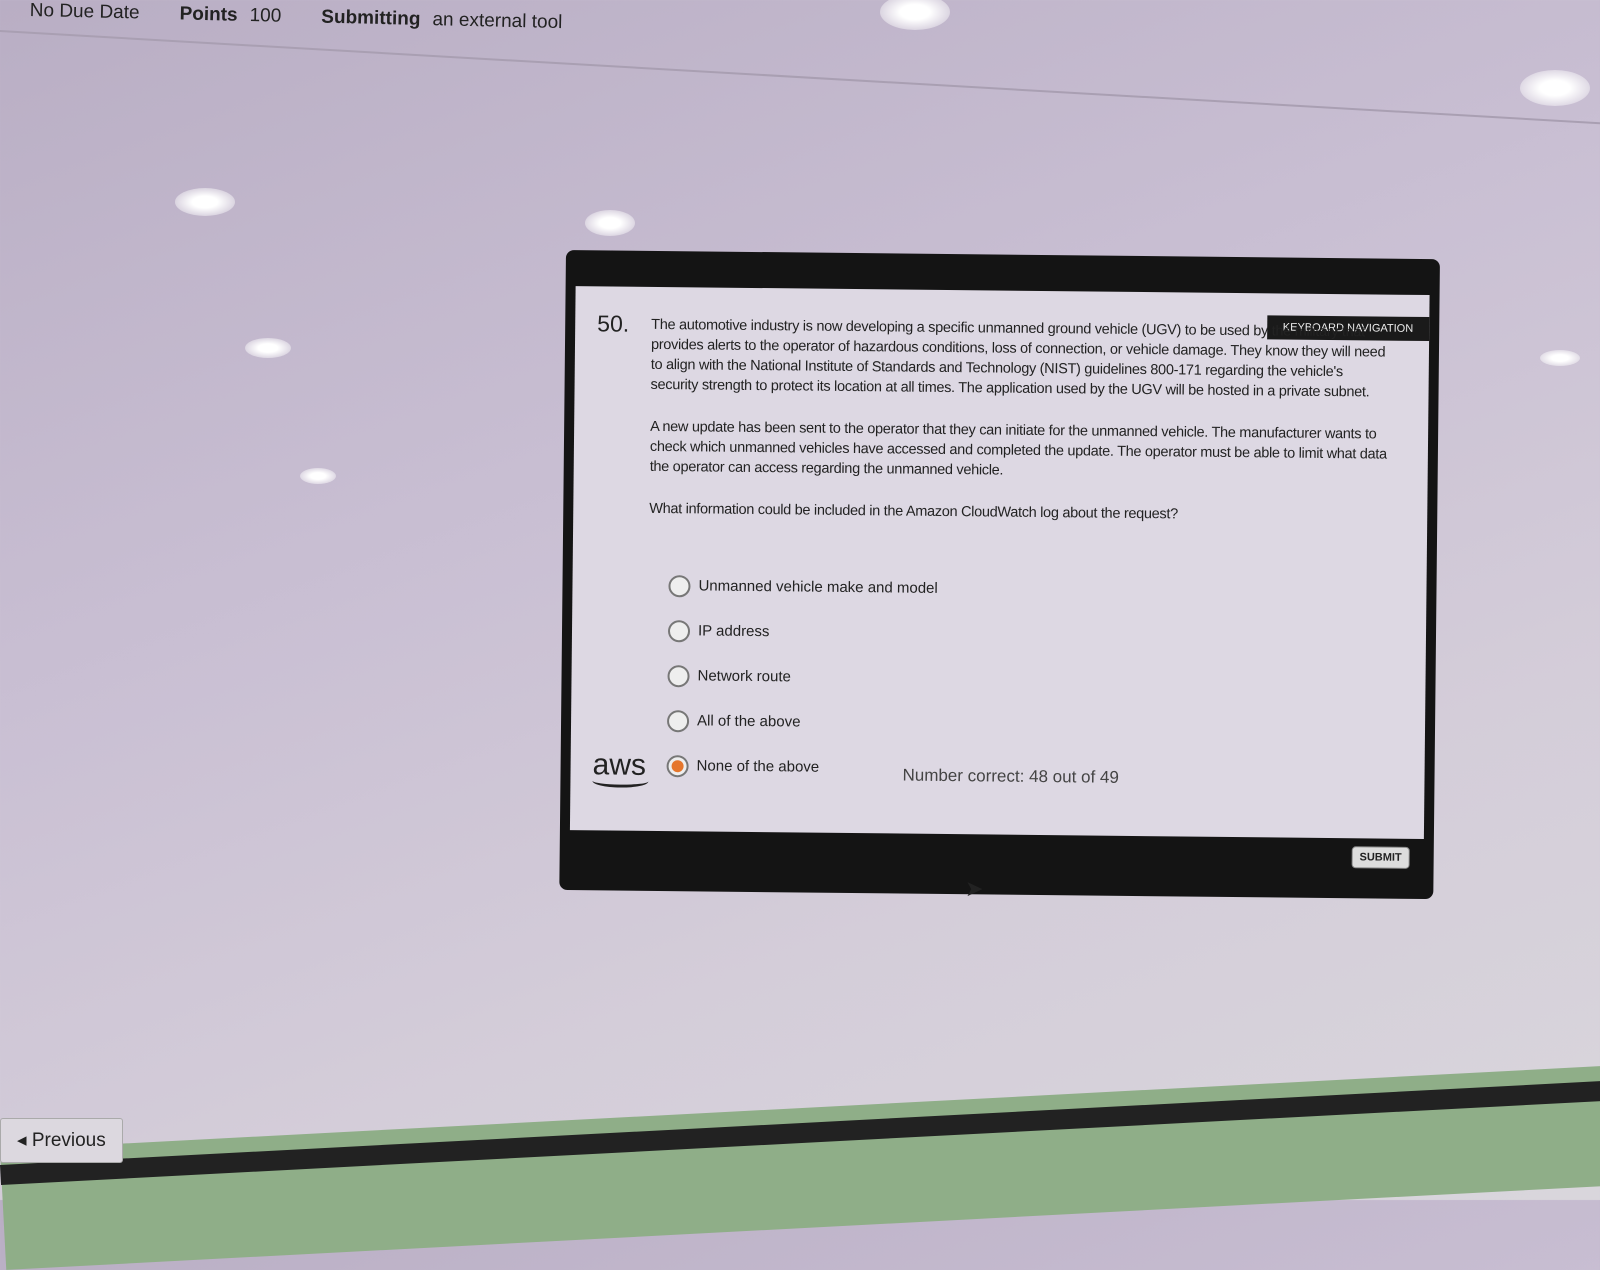 This screenshot has width=1600, height=1270. I want to click on aws-logo-text: aws, so click(619, 765).